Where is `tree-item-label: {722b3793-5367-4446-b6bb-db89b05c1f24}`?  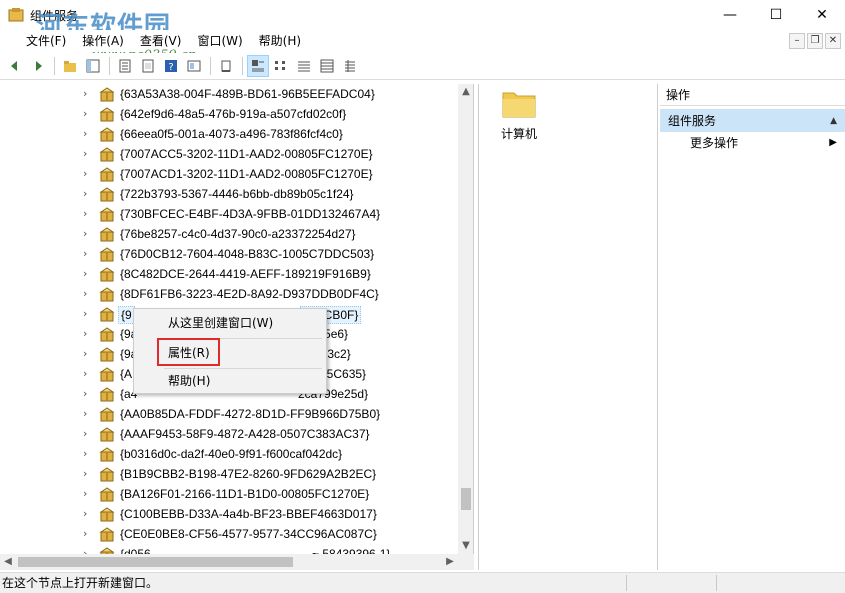
tree-item-label: {722b3793-5367-4446-b6bb-db89b05c1f24} is located at coordinates (237, 194).